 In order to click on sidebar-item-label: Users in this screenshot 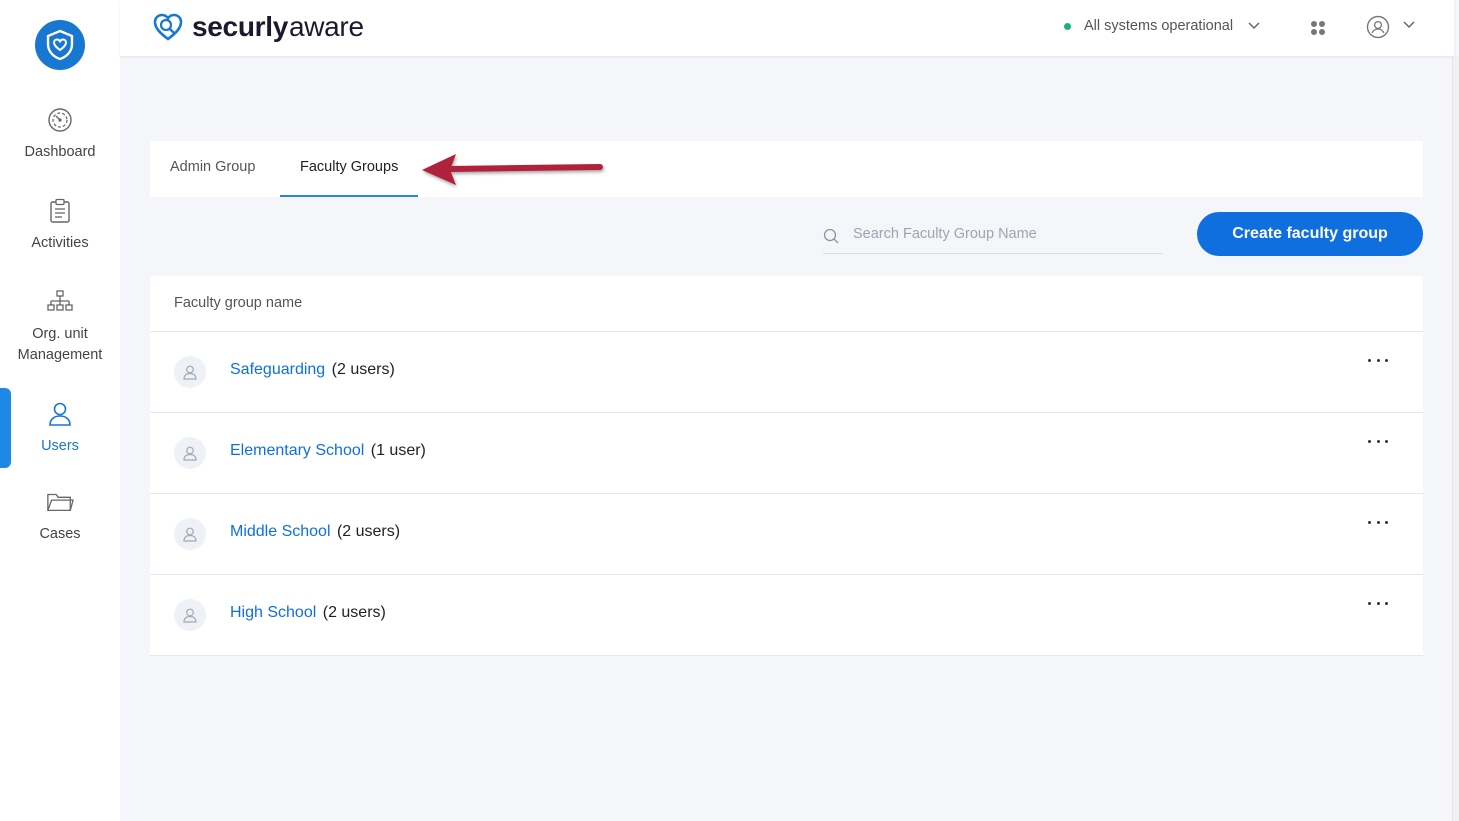, I will do `click(60, 446)`.